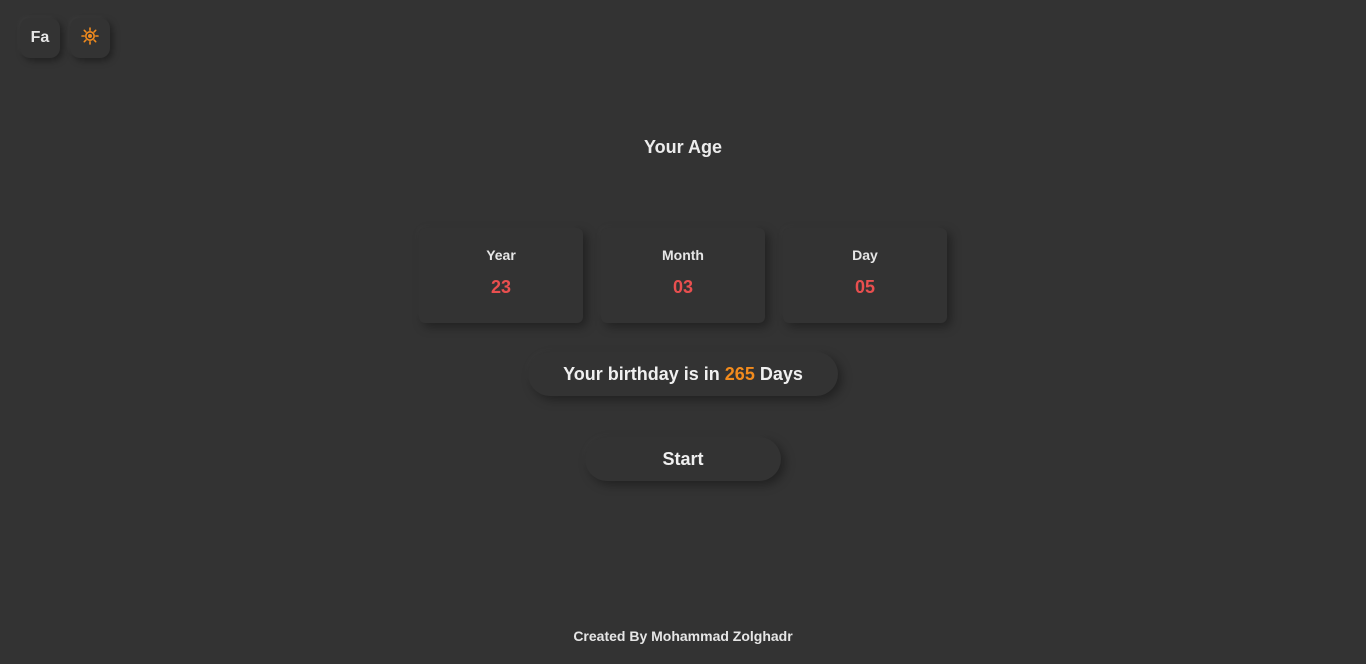 The width and height of the screenshot is (1366, 664). What do you see at coordinates (501, 275) in the screenshot?
I see `year-card: Year 23` at bounding box center [501, 275].